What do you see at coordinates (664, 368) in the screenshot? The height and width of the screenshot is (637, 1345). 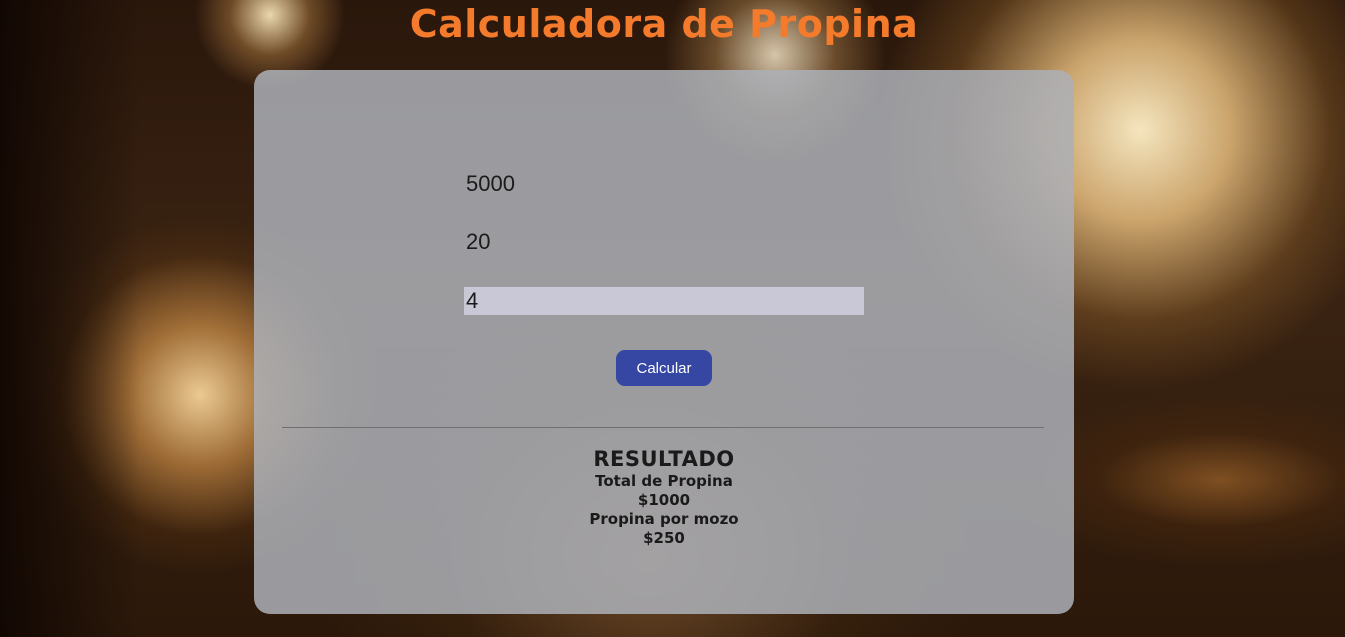 I see `calculate-button: Calcular` at bounding box center [664, 368].